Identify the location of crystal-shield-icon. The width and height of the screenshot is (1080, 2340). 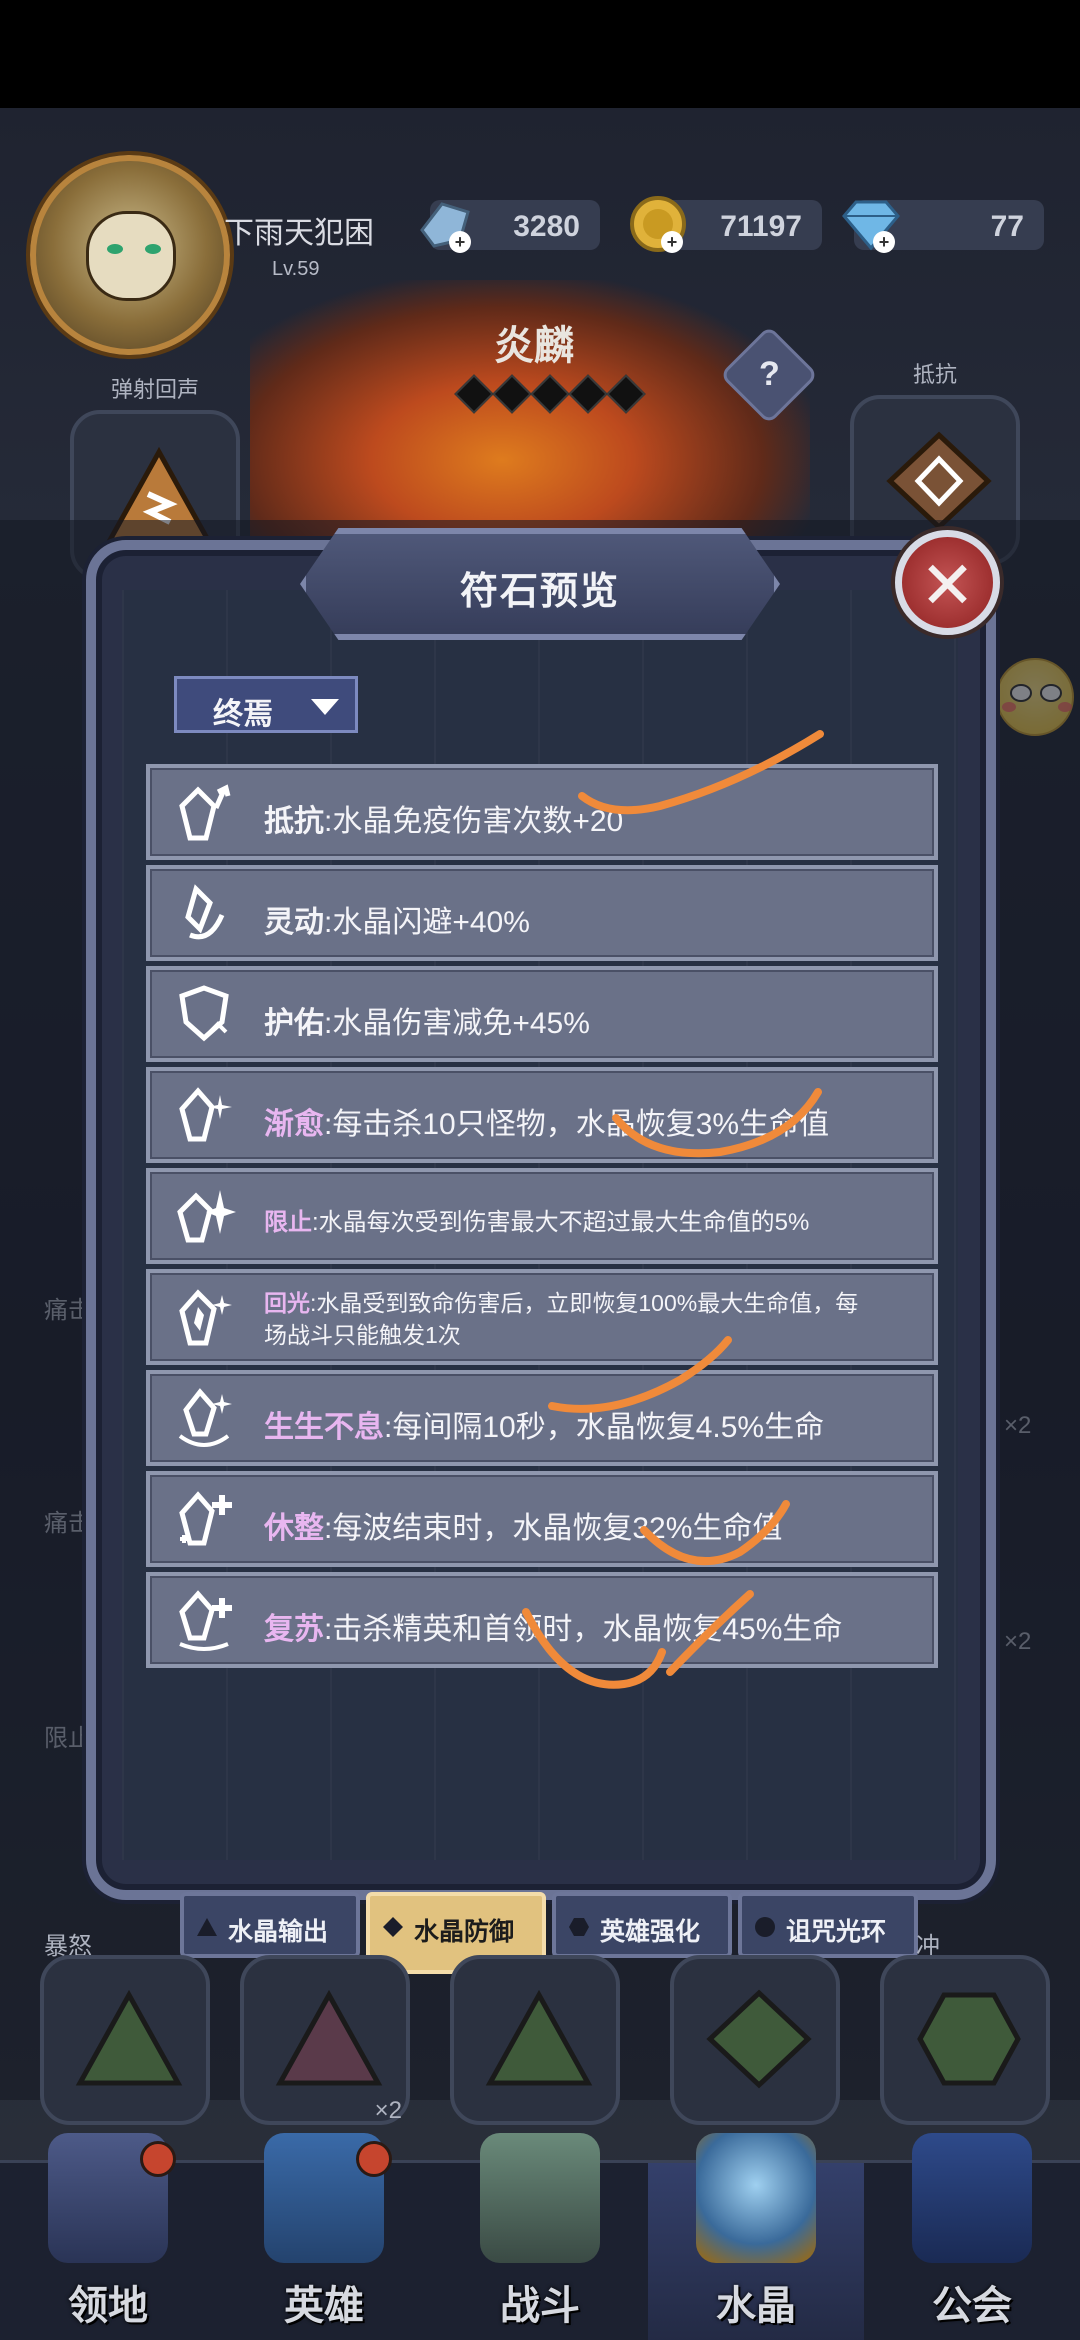
(204, 1013).